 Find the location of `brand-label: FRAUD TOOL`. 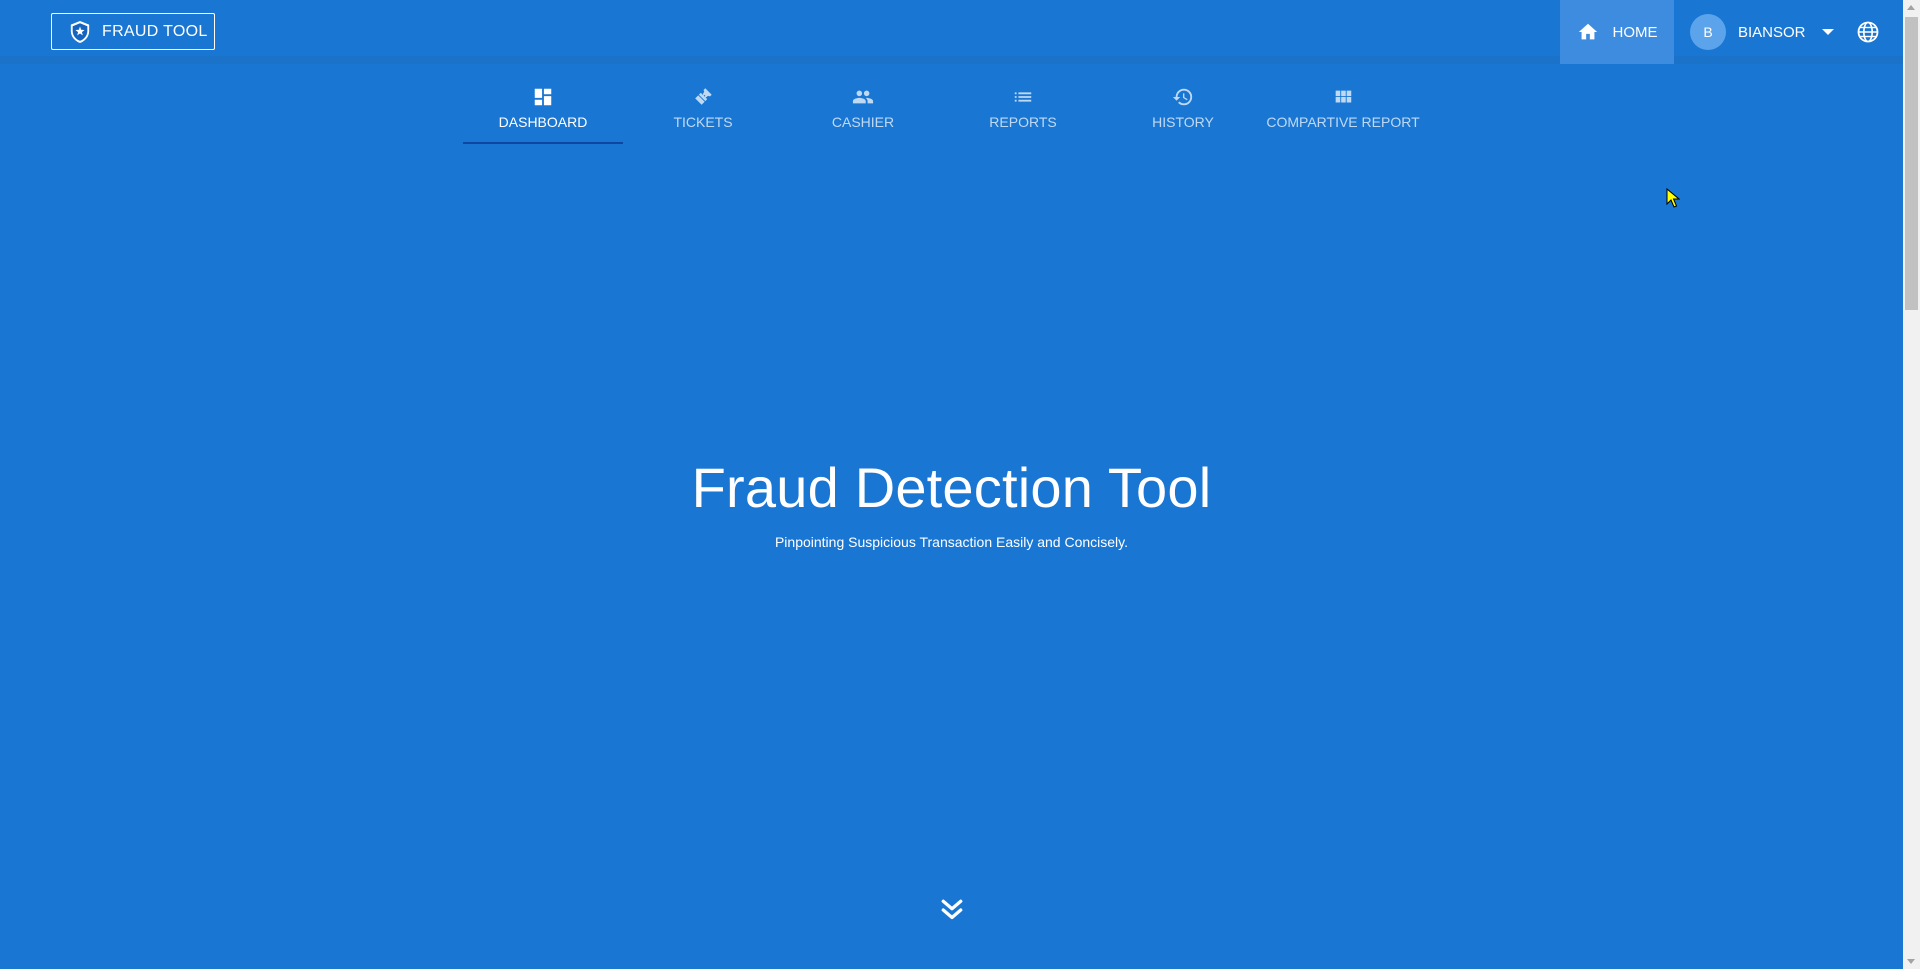

brand-label: FRAUD TOOL is located at coordinates (155, 31).